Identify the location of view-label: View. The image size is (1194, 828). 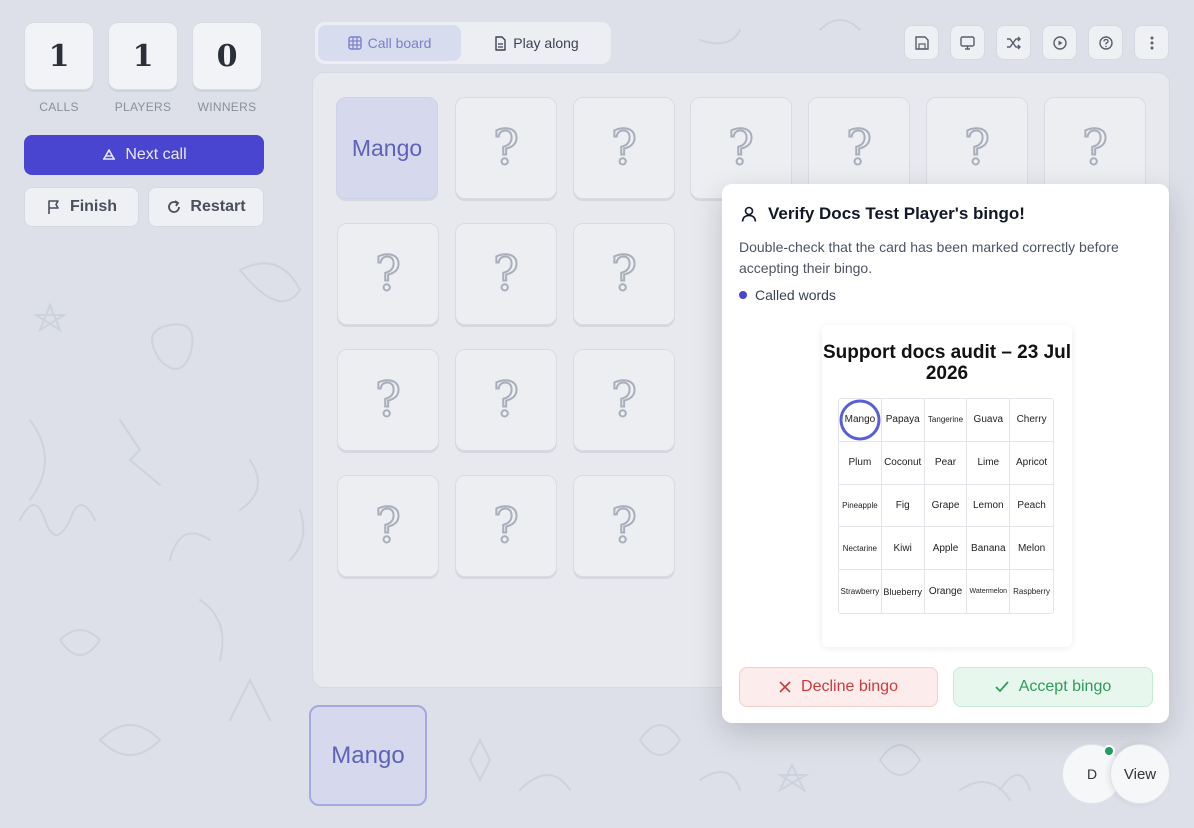
(1140, 774).